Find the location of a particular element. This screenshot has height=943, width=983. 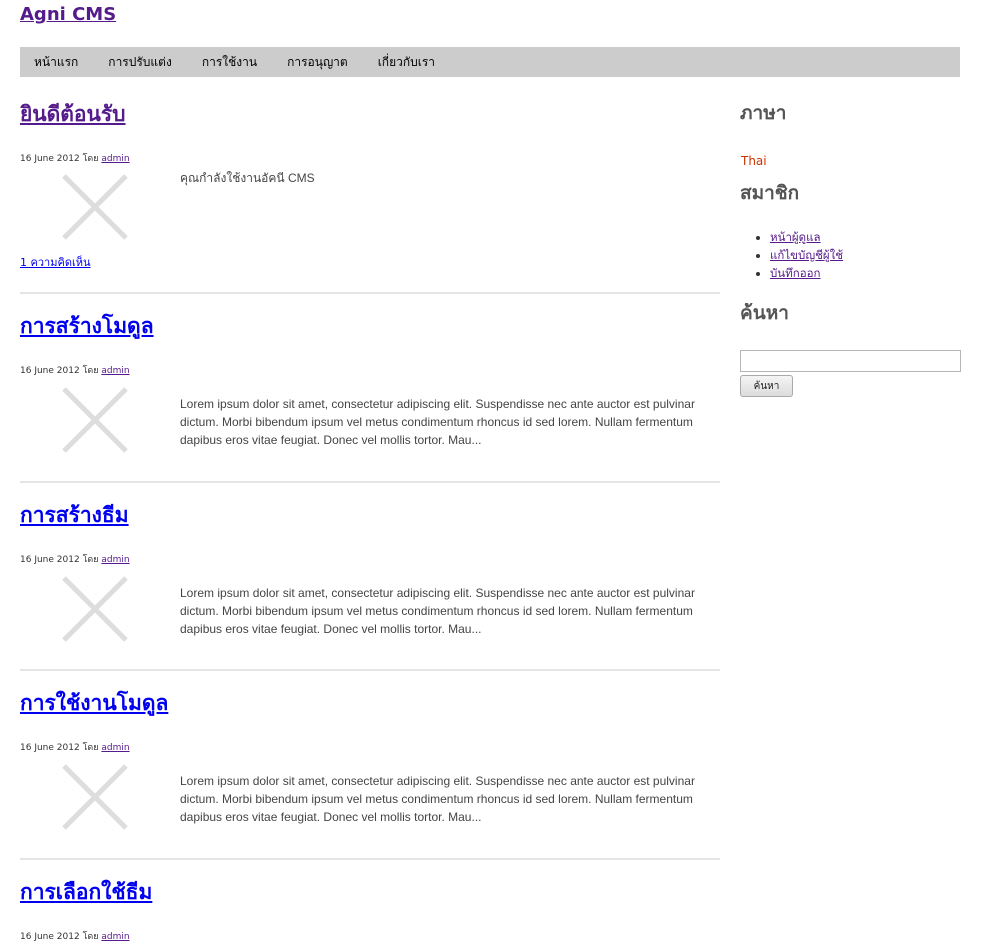

logout-link: บันทึกออก is located at coordinates (795, 273).